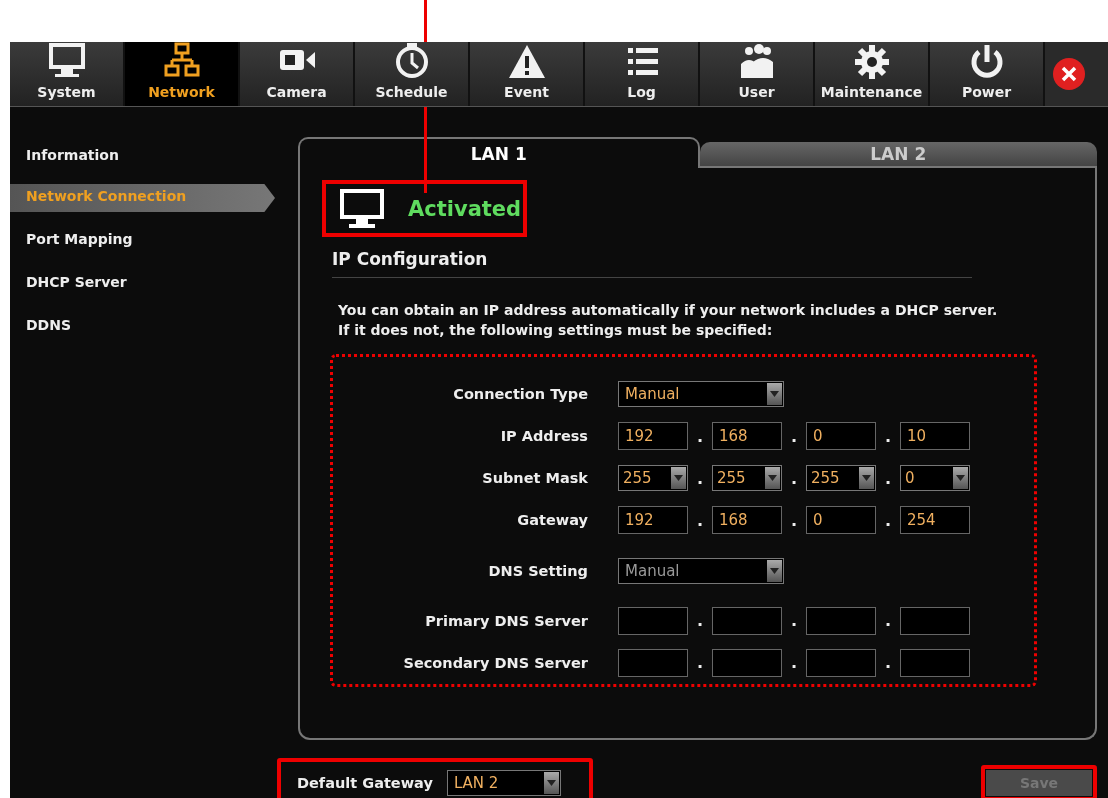 This screenshot has height=798, width=1108. I want to click on field-label: DNS Setting, so click(538, 570).